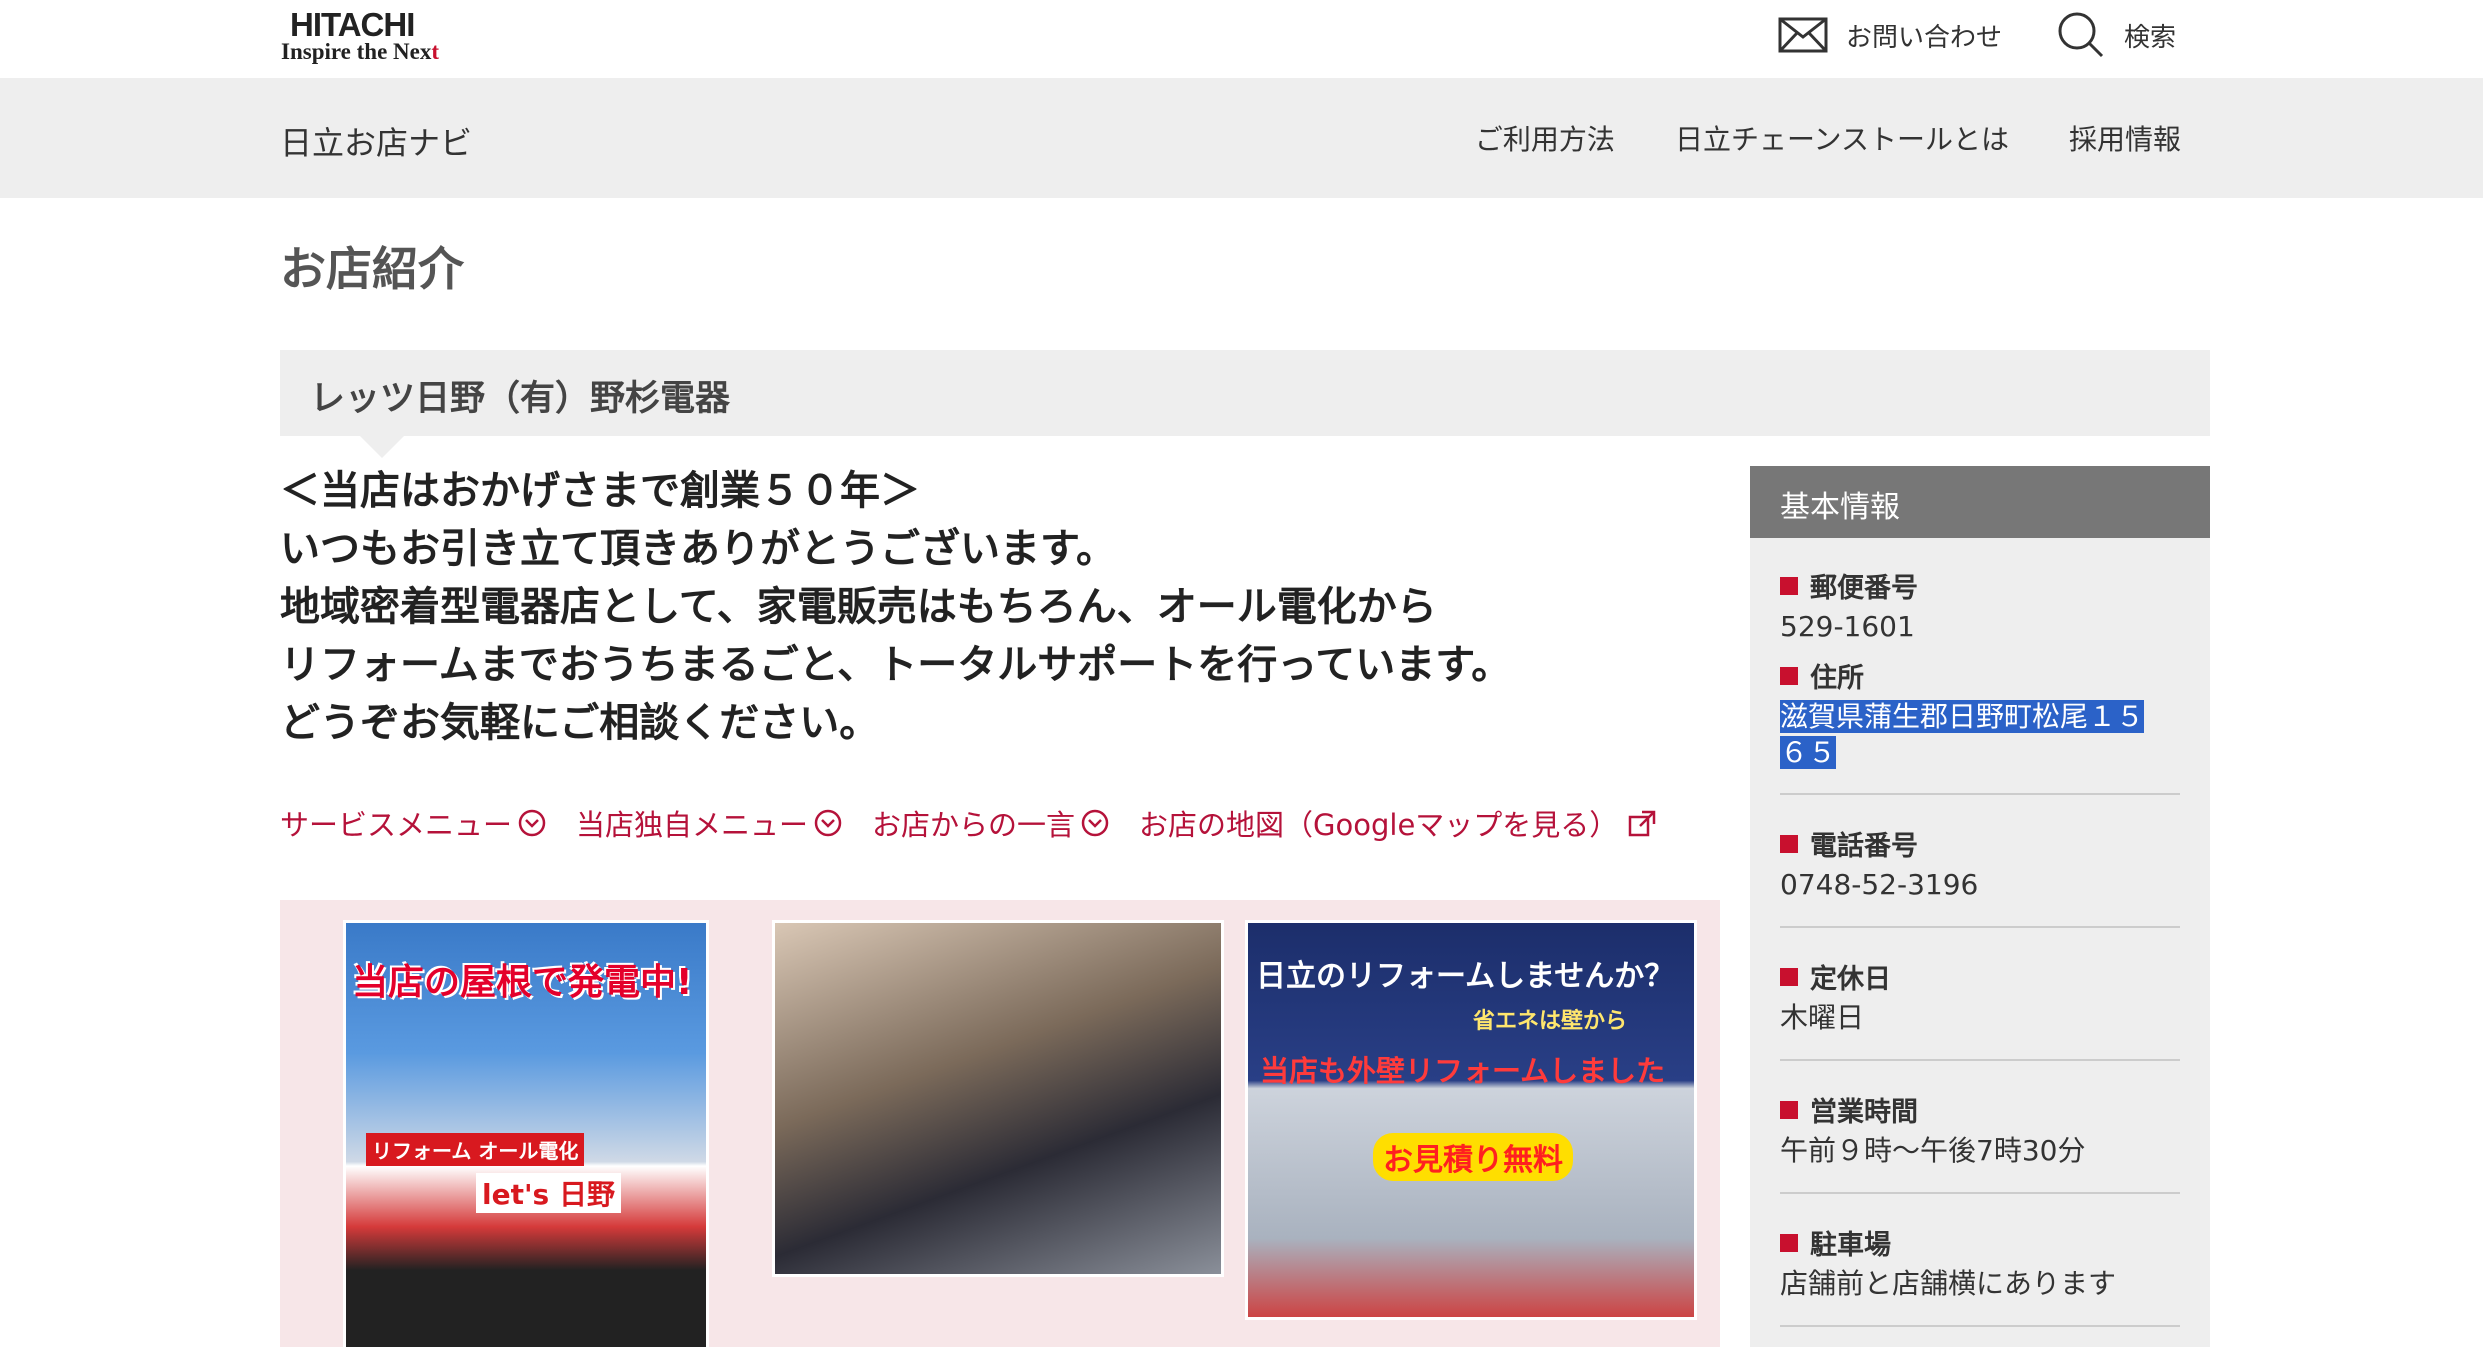 Image resolution: width=2483 pixels, height=1347 pixels. Describe the element at coordinates (376, 141) in the screenshot. I see `site-name: 日立お店ナビ` at that location.